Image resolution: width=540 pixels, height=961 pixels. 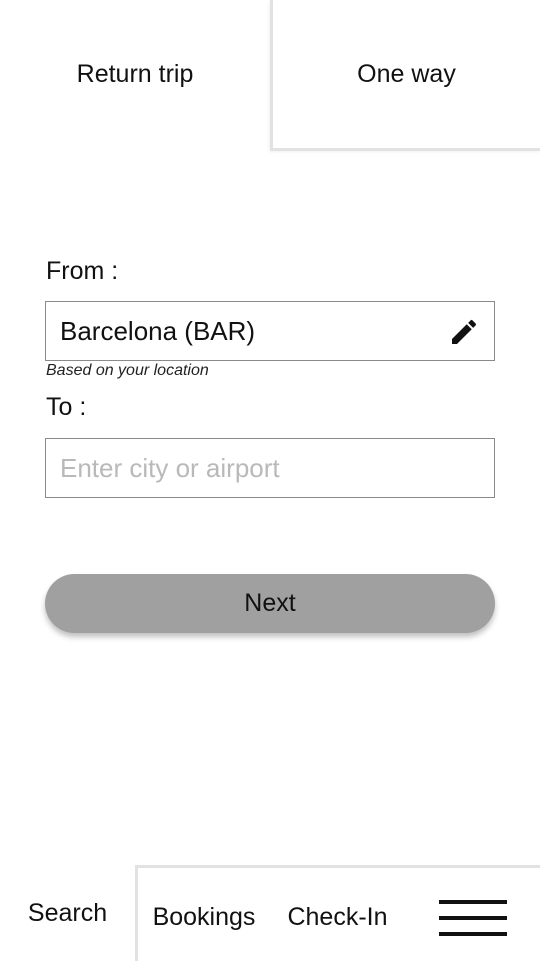 What do you see at coordinates (250, 468) in the screenshot?
I see `to-input` at bounding box center [250, 468].